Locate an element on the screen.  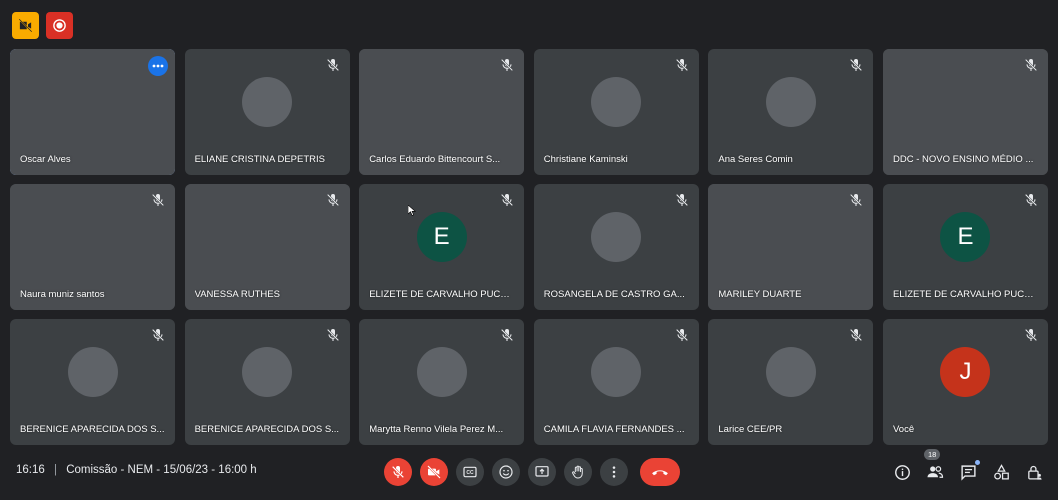
meeting-status-badges is located at coordinates (42, 25).